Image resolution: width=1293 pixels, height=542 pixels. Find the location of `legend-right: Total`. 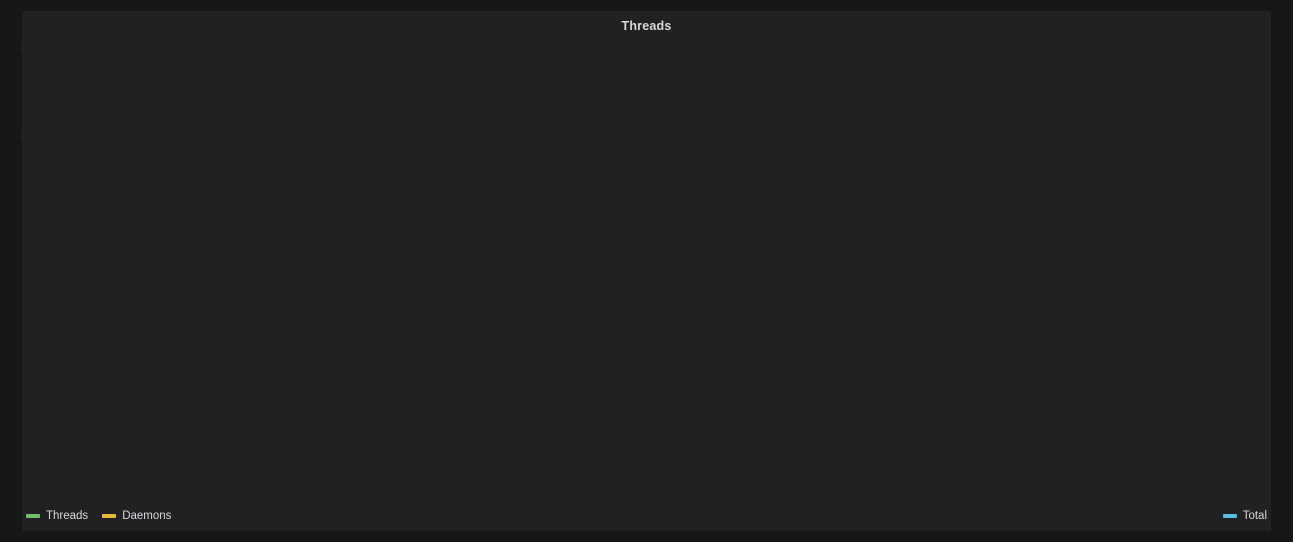

legend-right: Total is located at coordinates (1244, 516).